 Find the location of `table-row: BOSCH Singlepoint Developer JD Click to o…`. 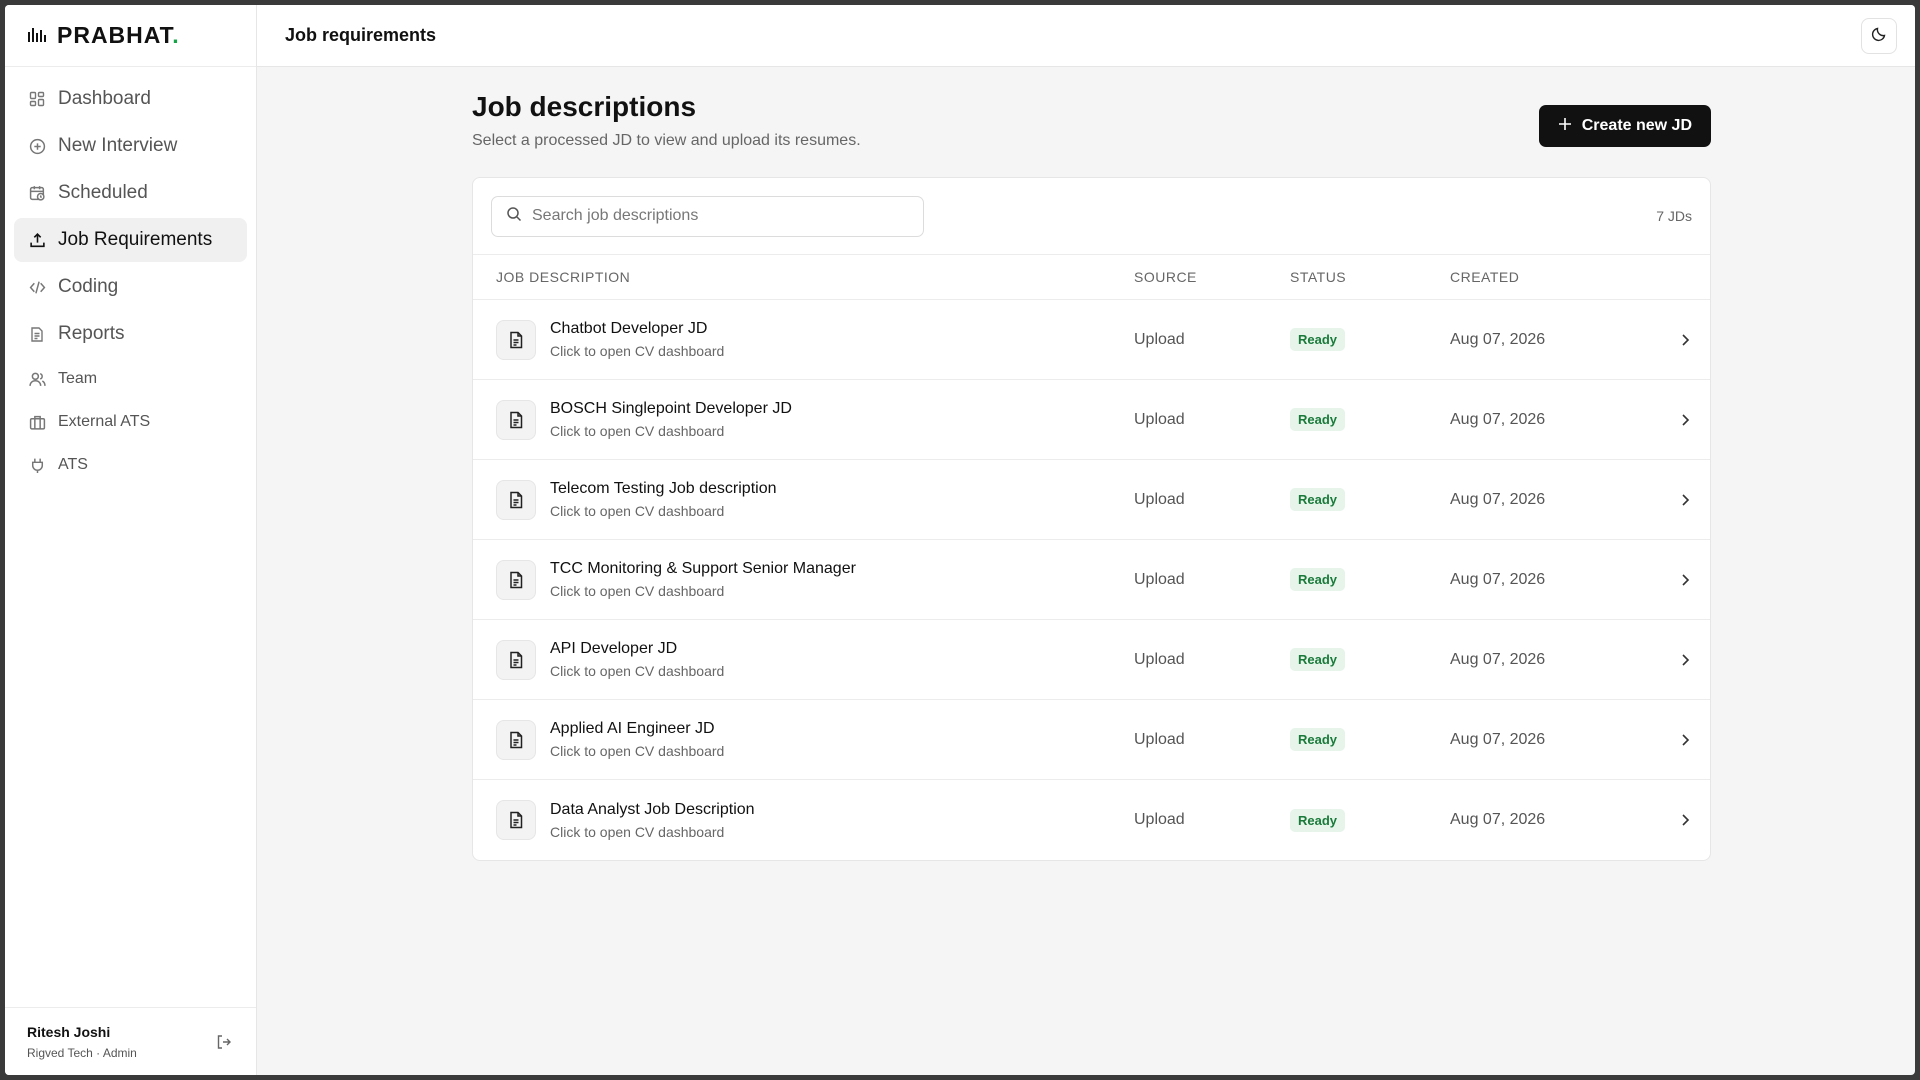

table-row: BOSCH Singlepoint Developer JD Click to o… is located at coordinates (1091, 420).